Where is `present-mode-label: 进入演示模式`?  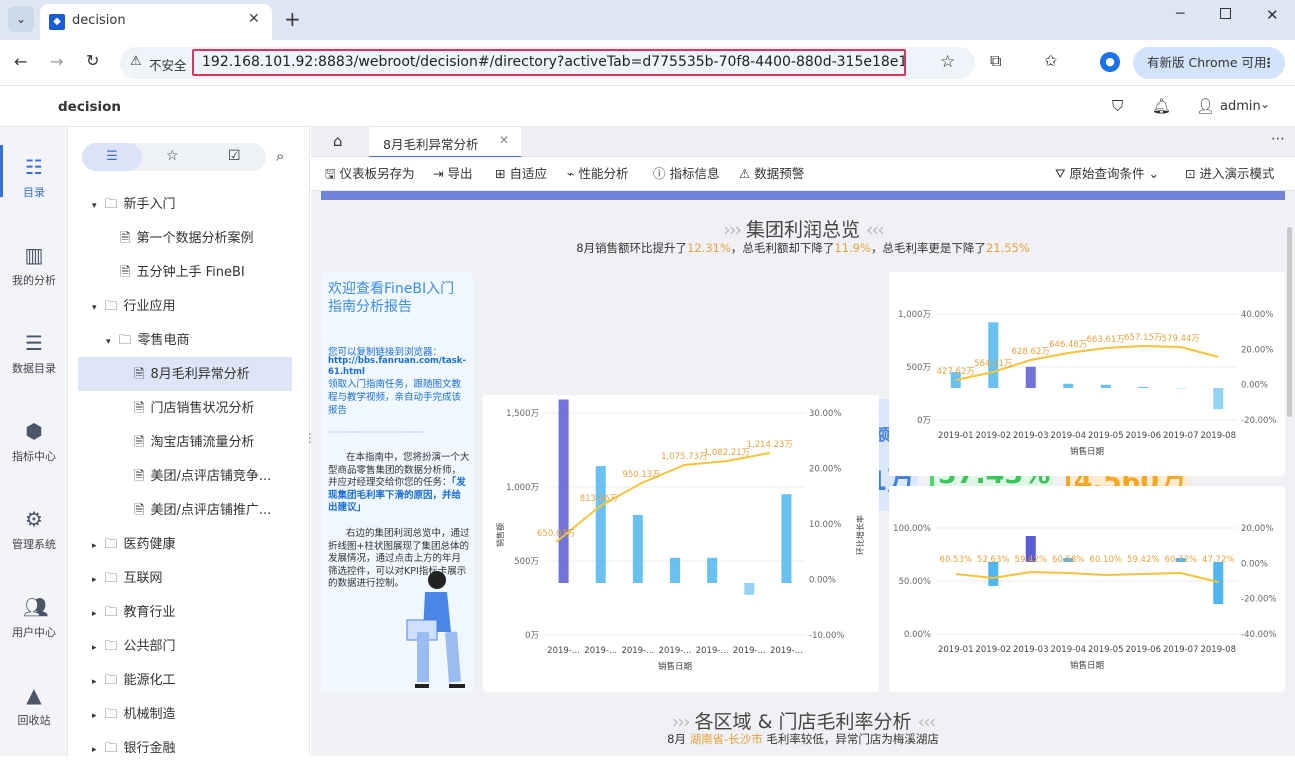
present-mode-label: 进入演示模式 is located at coordinates (1237, 173).